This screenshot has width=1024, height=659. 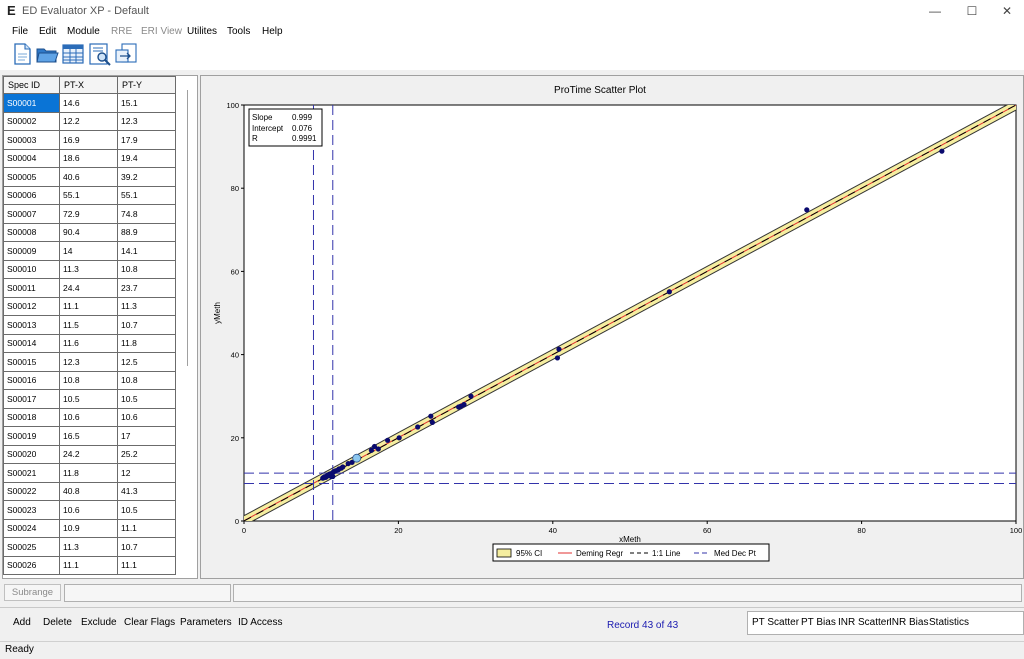 What do you see at coordinates (31, 436) in the screenshot?
I see `cell-spec-id: S00019` at bounding box center [31, 436].